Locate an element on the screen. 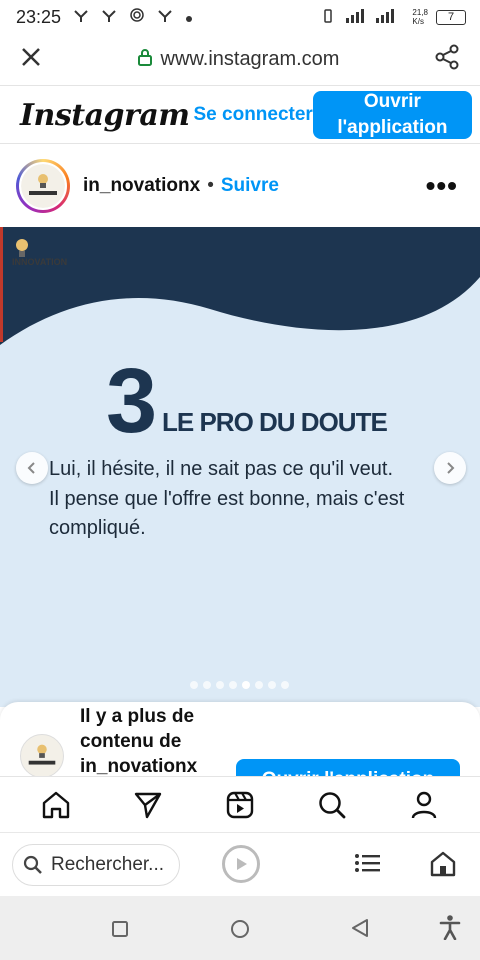 The height and width of the screenshot is (960, 480). home-circle-icon is located at coordinates (240, 931).